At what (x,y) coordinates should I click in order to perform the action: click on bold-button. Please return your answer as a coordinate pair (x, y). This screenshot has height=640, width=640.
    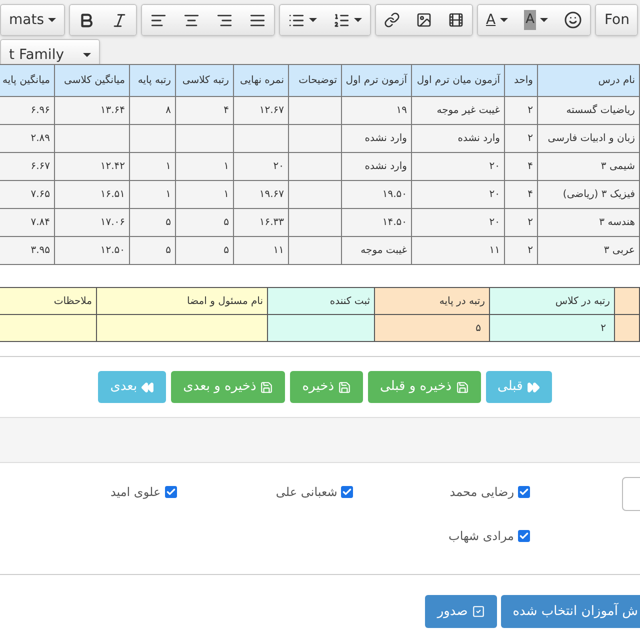
    Looking at the image, I should click on (86, 20).